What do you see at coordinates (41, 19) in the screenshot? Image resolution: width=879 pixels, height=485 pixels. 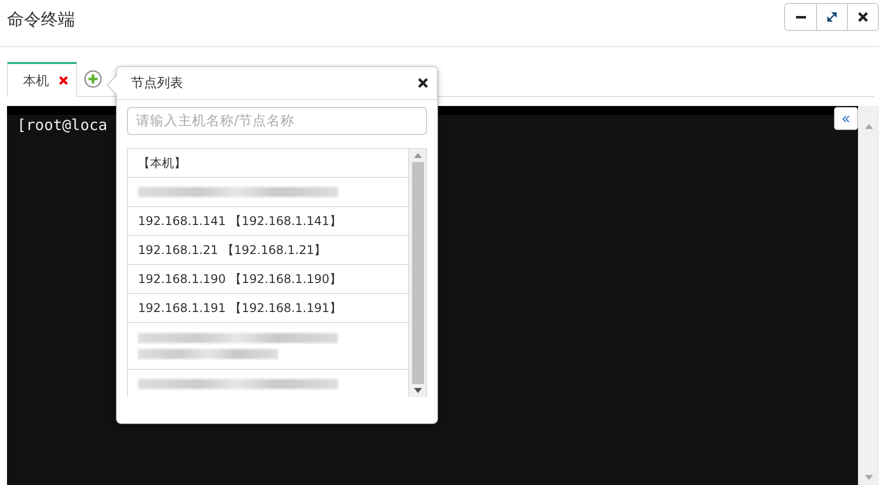 I see `window-title: 命令终端` at bounding box center [41, 19].